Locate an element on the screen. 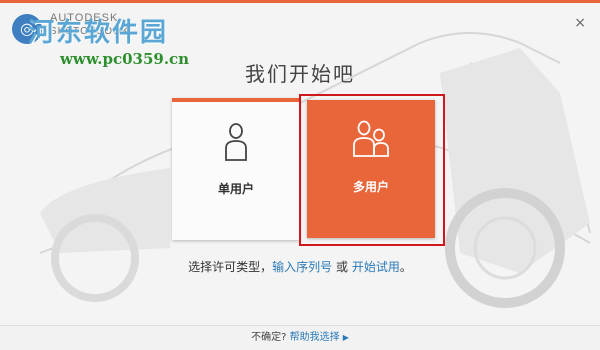  enter-serial-link: 输入序列号 is located at coordinates (302, 267).